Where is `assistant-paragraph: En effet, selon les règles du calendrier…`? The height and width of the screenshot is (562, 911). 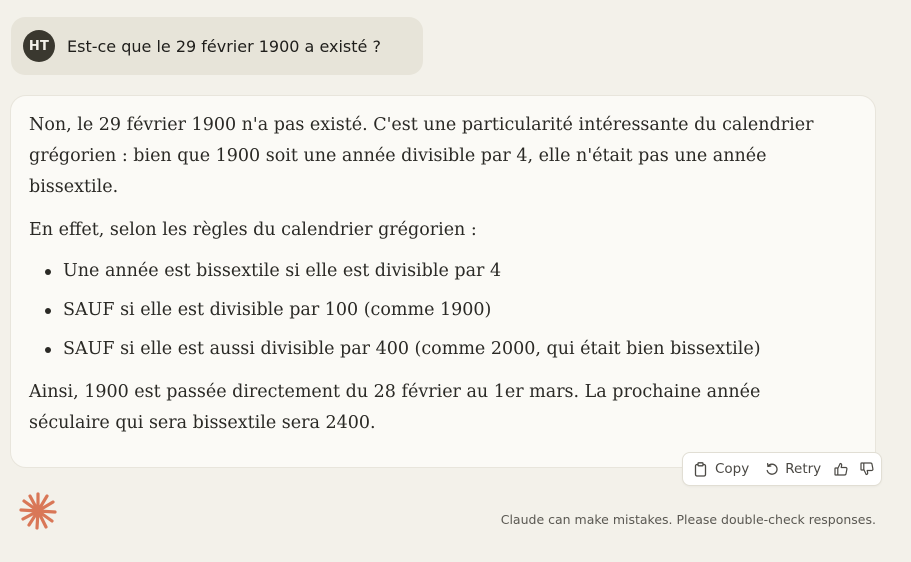
assistant-paragraph: En effet, selon les règles du calendrier… is located at coordinates (253, 230).